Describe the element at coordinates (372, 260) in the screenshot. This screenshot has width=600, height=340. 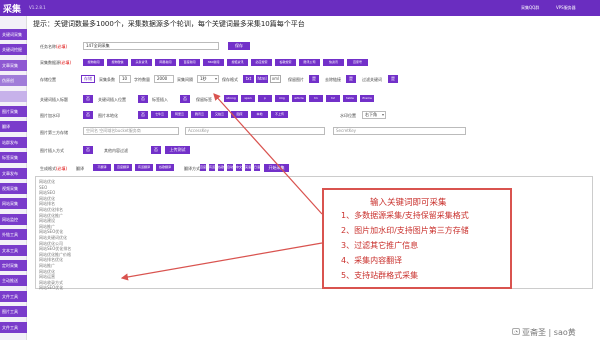
I see `callout-item: 4、采集内容翻译` at that location.